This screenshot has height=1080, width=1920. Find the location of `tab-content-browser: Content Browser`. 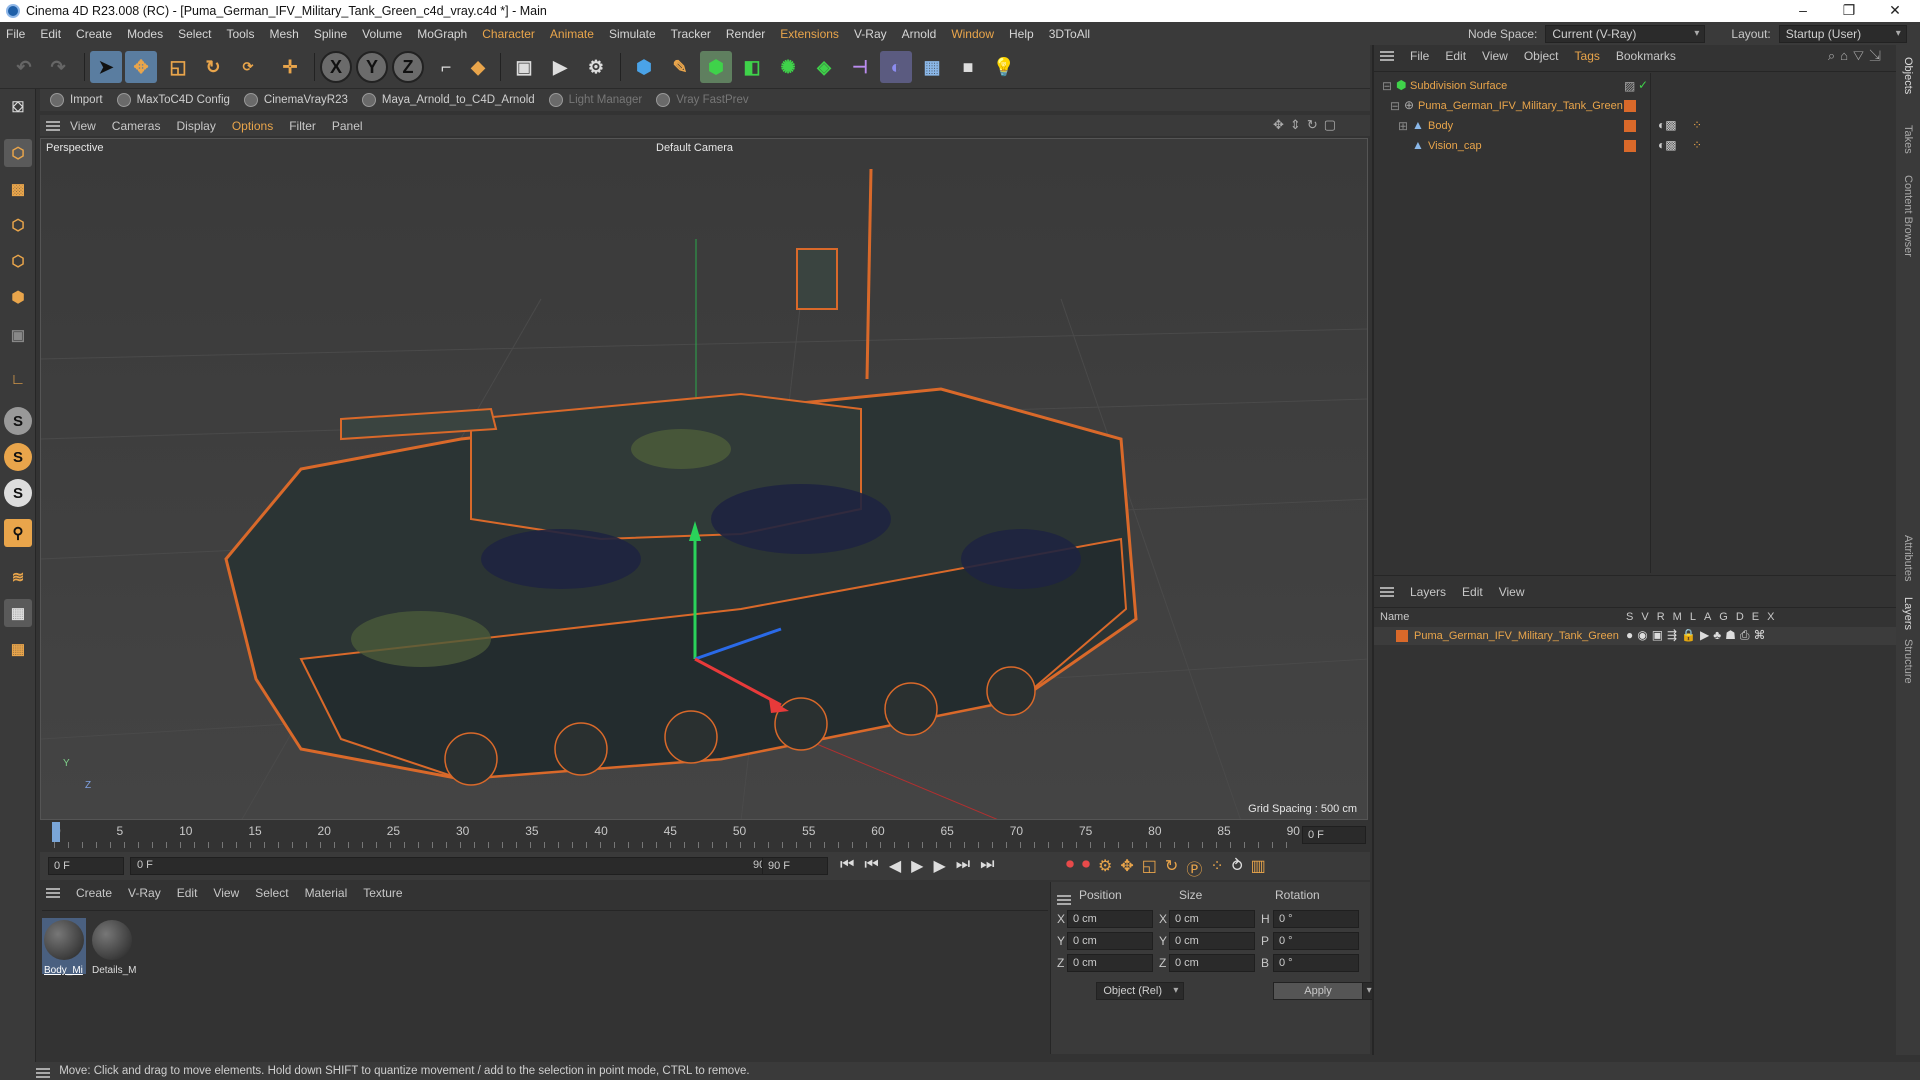

tab-content-browser: Content Browser is located at coordinates (1908, 216).